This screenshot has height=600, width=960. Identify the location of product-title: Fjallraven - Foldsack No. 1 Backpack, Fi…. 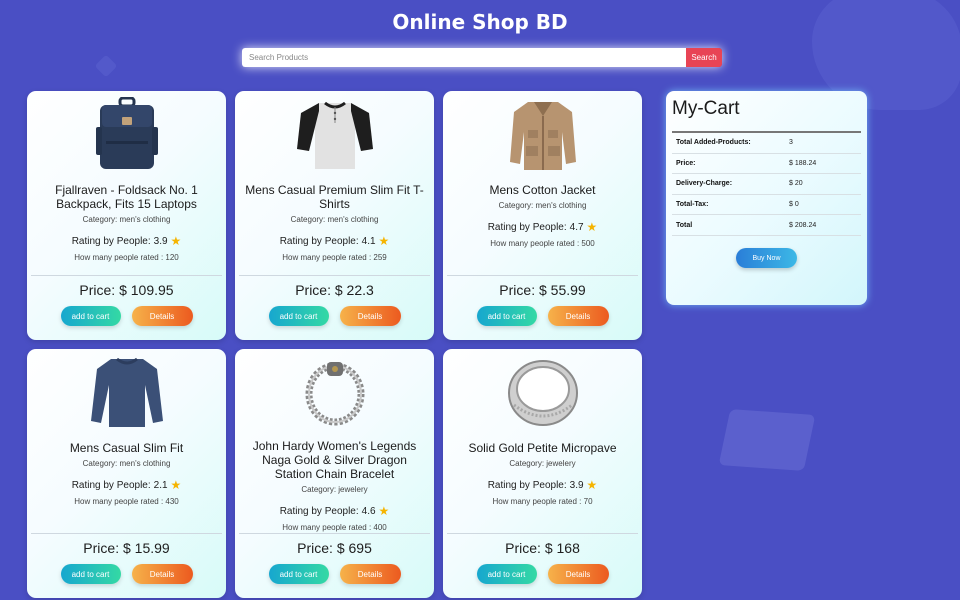
(126, 197).